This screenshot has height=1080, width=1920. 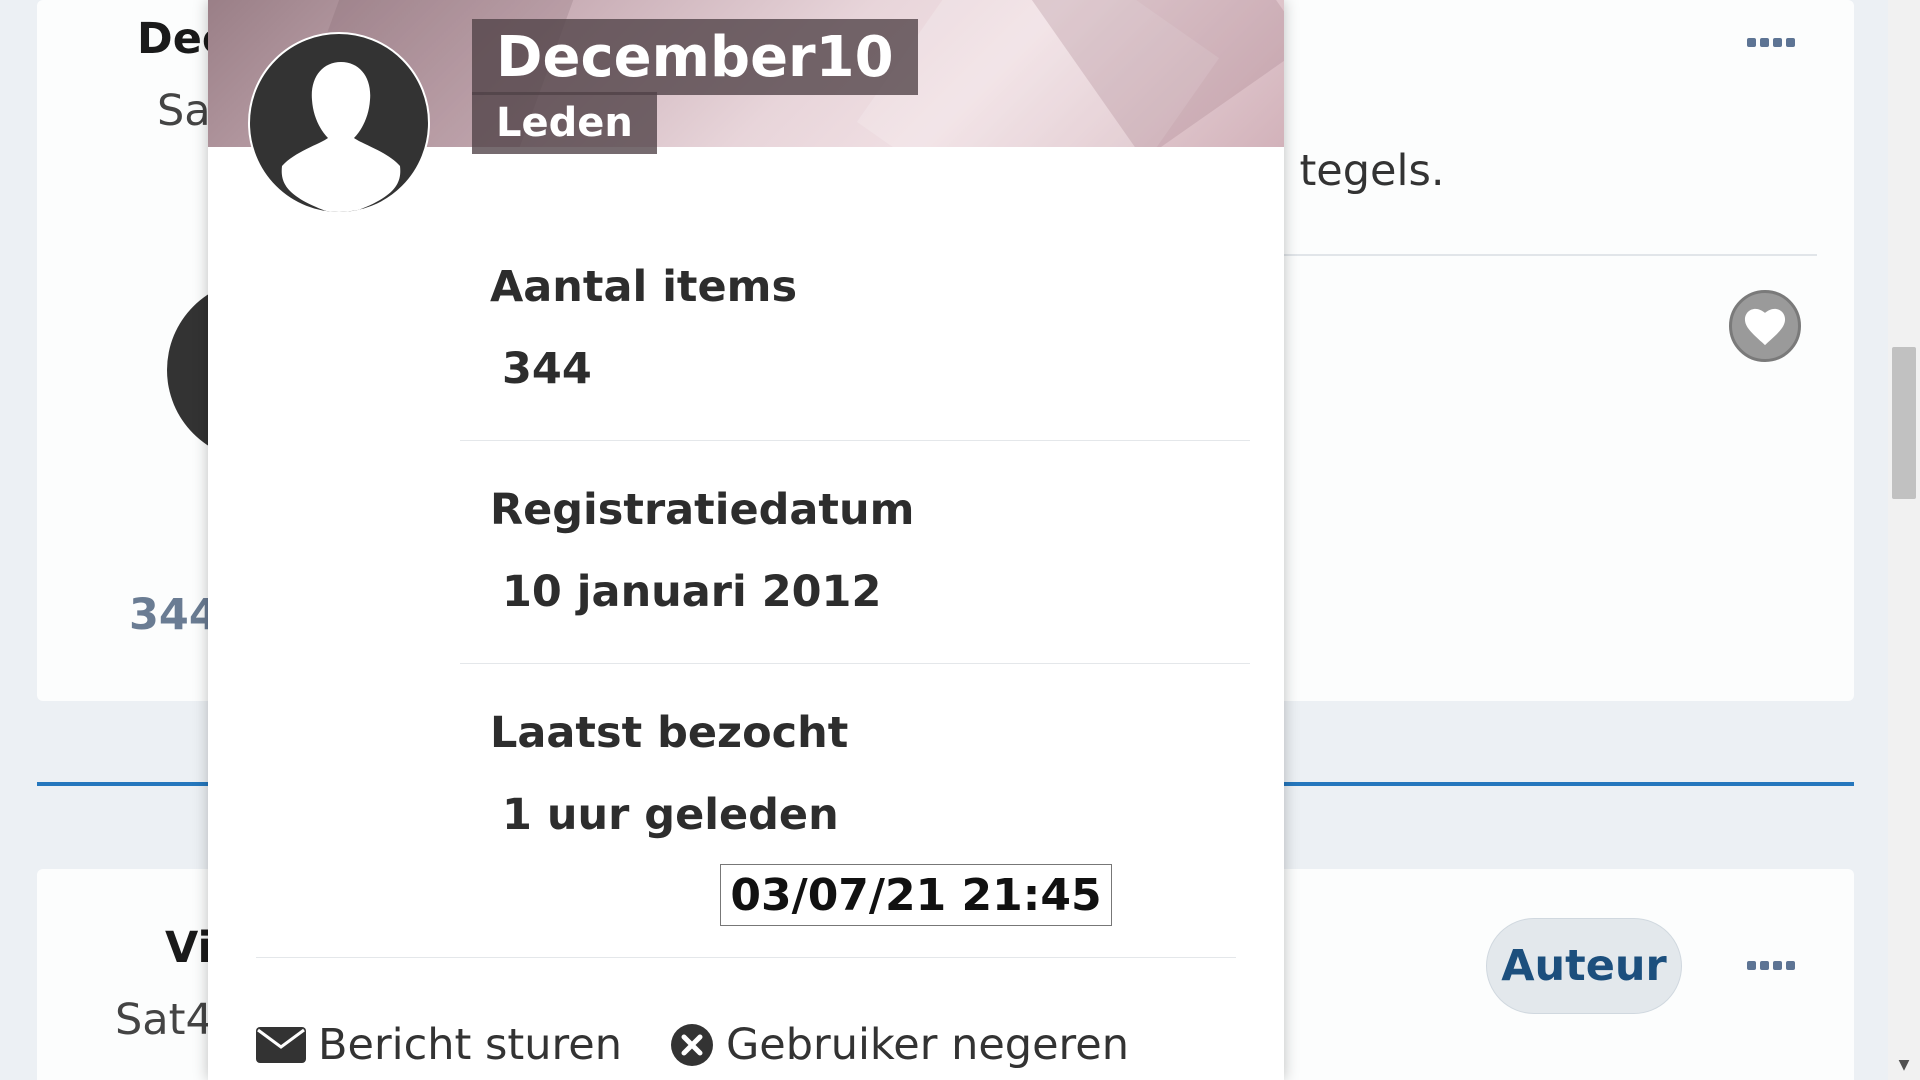 I want to click on ignore-user-button: Gebruiker negeren, so click(x=899, y=1045).